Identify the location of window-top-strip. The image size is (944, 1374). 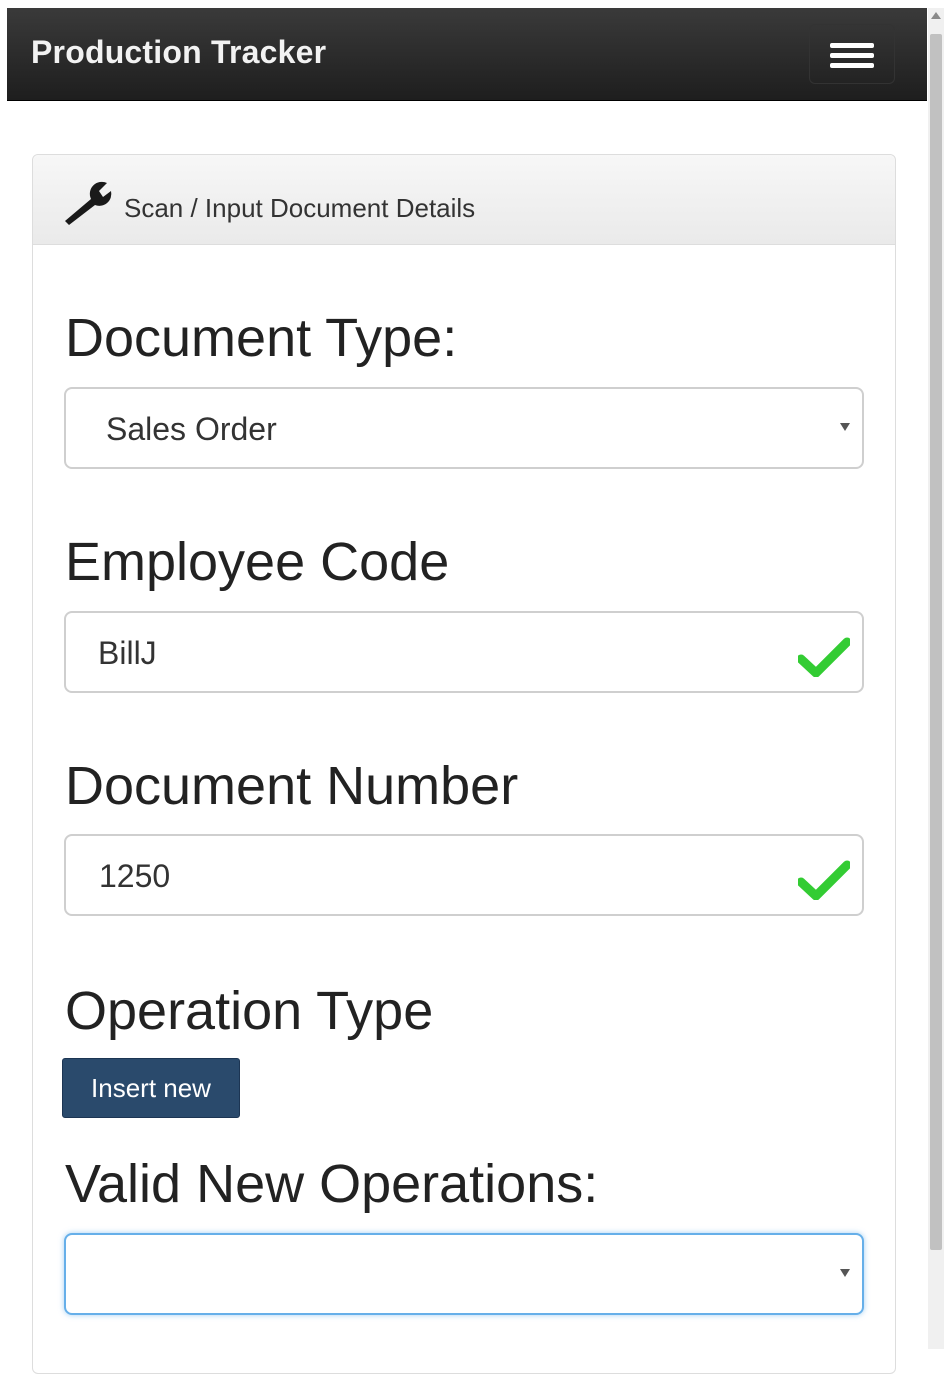
(472, 4).